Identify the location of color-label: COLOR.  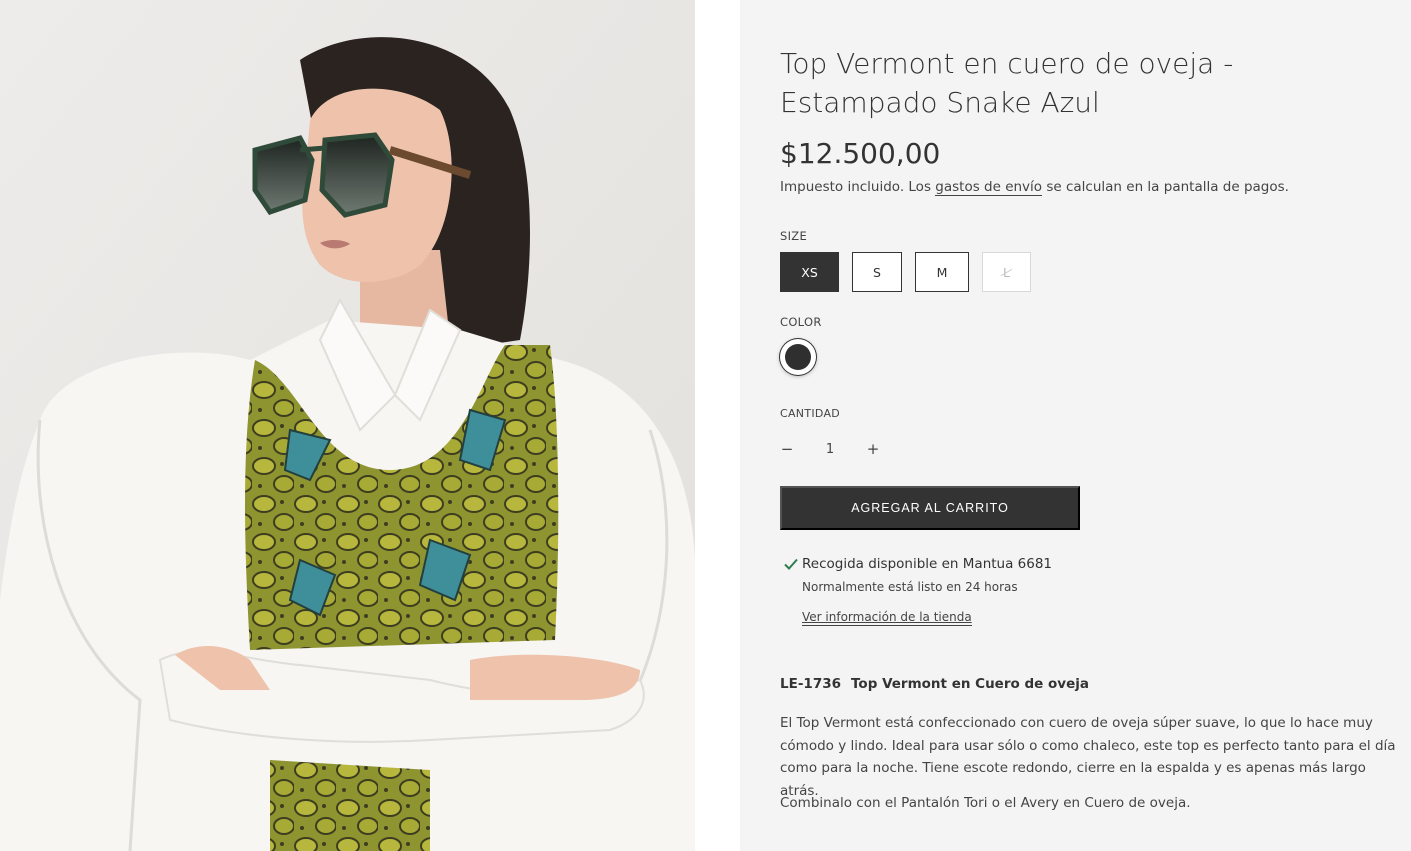
(801, 322).